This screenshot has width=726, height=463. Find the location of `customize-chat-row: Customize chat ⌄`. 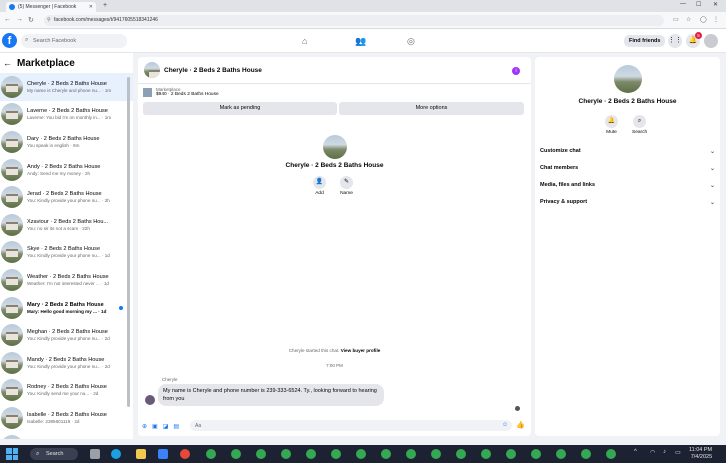

customize-chat-row: Customize chat ⌄ is located at coordinates (627, 151).